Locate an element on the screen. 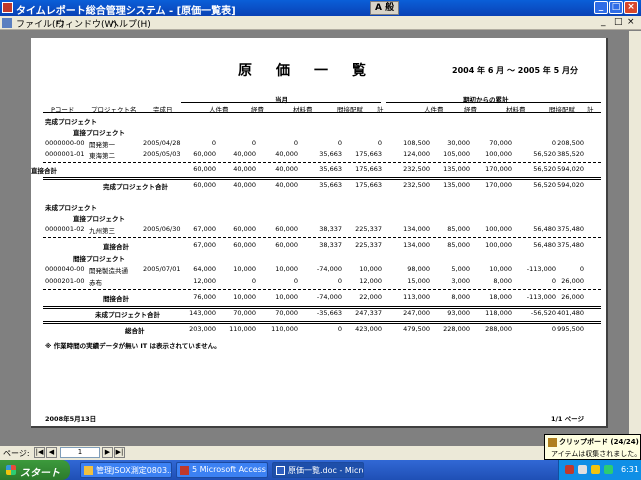 This screenshot has width=641, height=480. section-completed: 完成プロジェクト is located at coordinates (71, 122).